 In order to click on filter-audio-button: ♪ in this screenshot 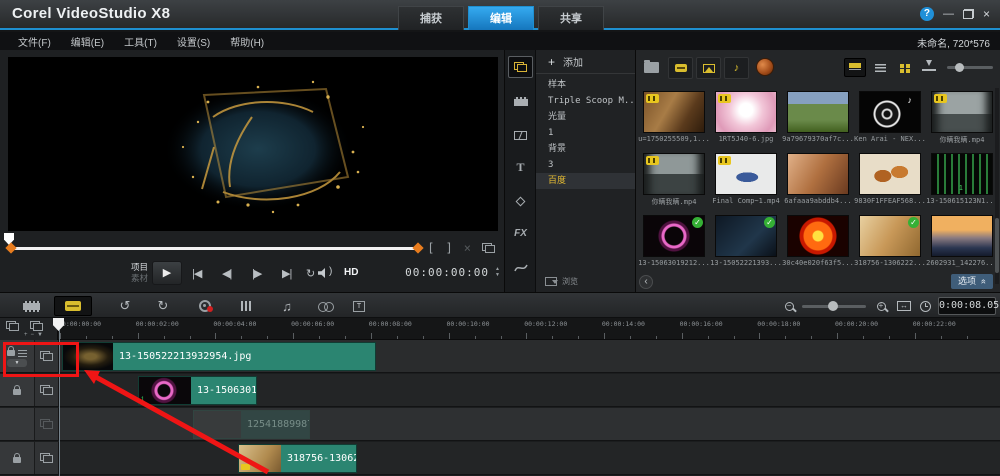, I will do `click(736, 68)`.